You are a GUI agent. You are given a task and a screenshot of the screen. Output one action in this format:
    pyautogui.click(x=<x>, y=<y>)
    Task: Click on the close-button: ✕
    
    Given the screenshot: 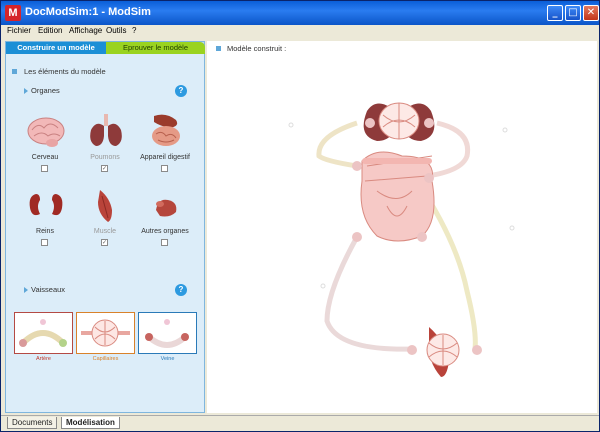 What is the action you would take?
    pyautogui.click(x=591, y=13)
    